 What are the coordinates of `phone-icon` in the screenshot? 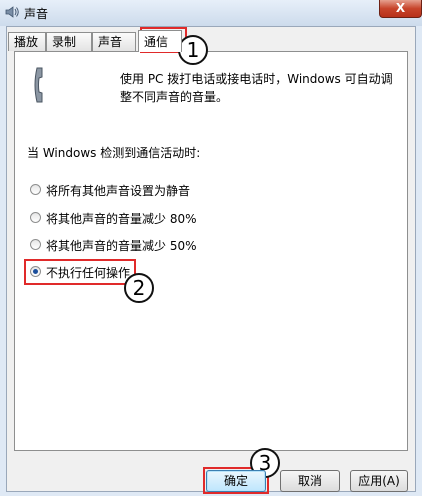 It's located at (38, 85).